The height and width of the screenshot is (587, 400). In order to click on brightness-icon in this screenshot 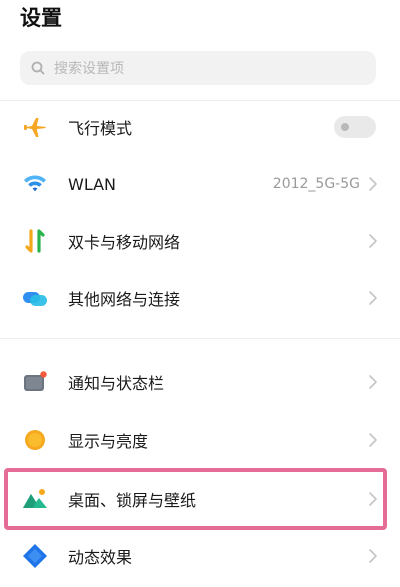, I will do `click(35, 440)`.